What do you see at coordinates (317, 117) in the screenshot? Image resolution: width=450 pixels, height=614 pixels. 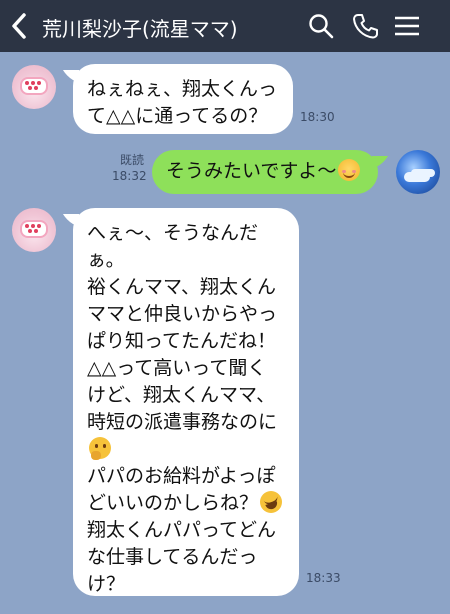 I see `message-time: 18:30` at bounding box center [317, 117].